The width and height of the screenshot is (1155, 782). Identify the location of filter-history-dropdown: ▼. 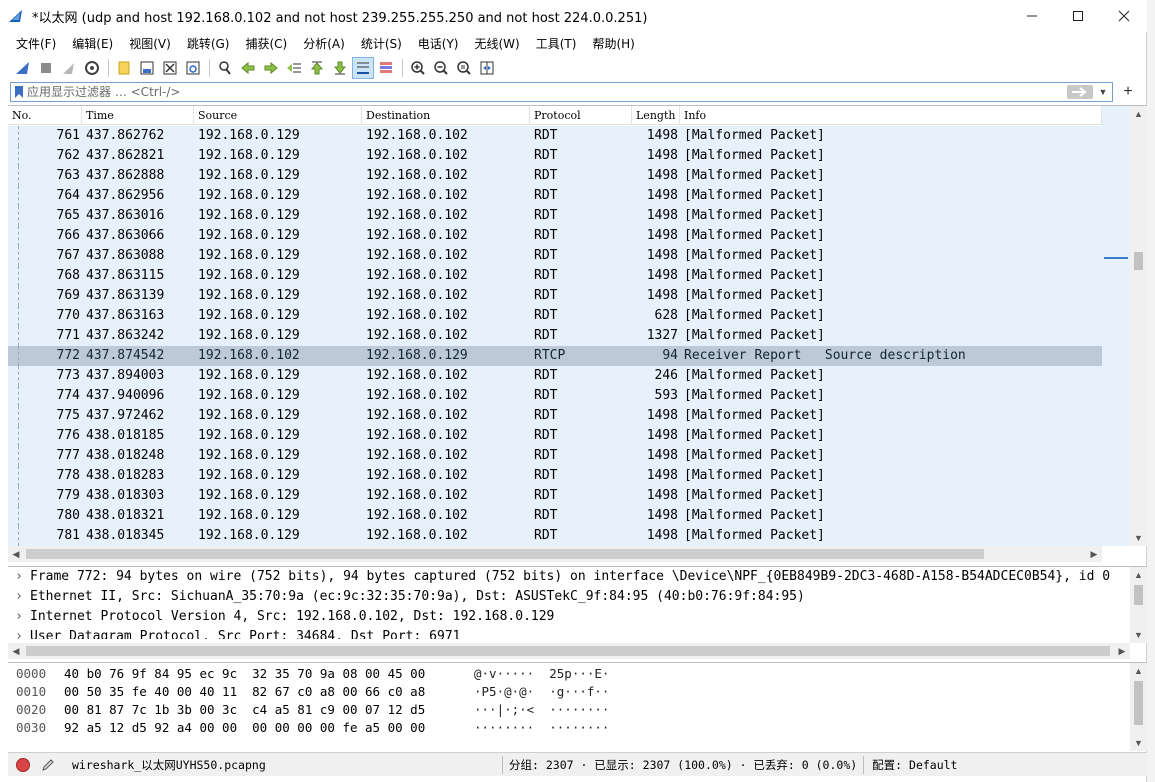
(1103, 92).